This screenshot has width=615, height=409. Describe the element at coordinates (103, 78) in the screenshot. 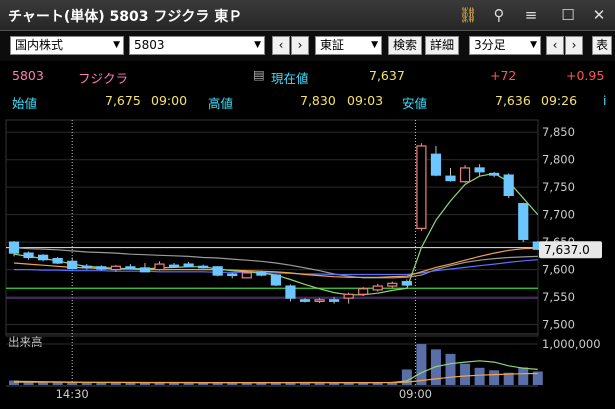

I see `stock-name: フジクラ` at that location.